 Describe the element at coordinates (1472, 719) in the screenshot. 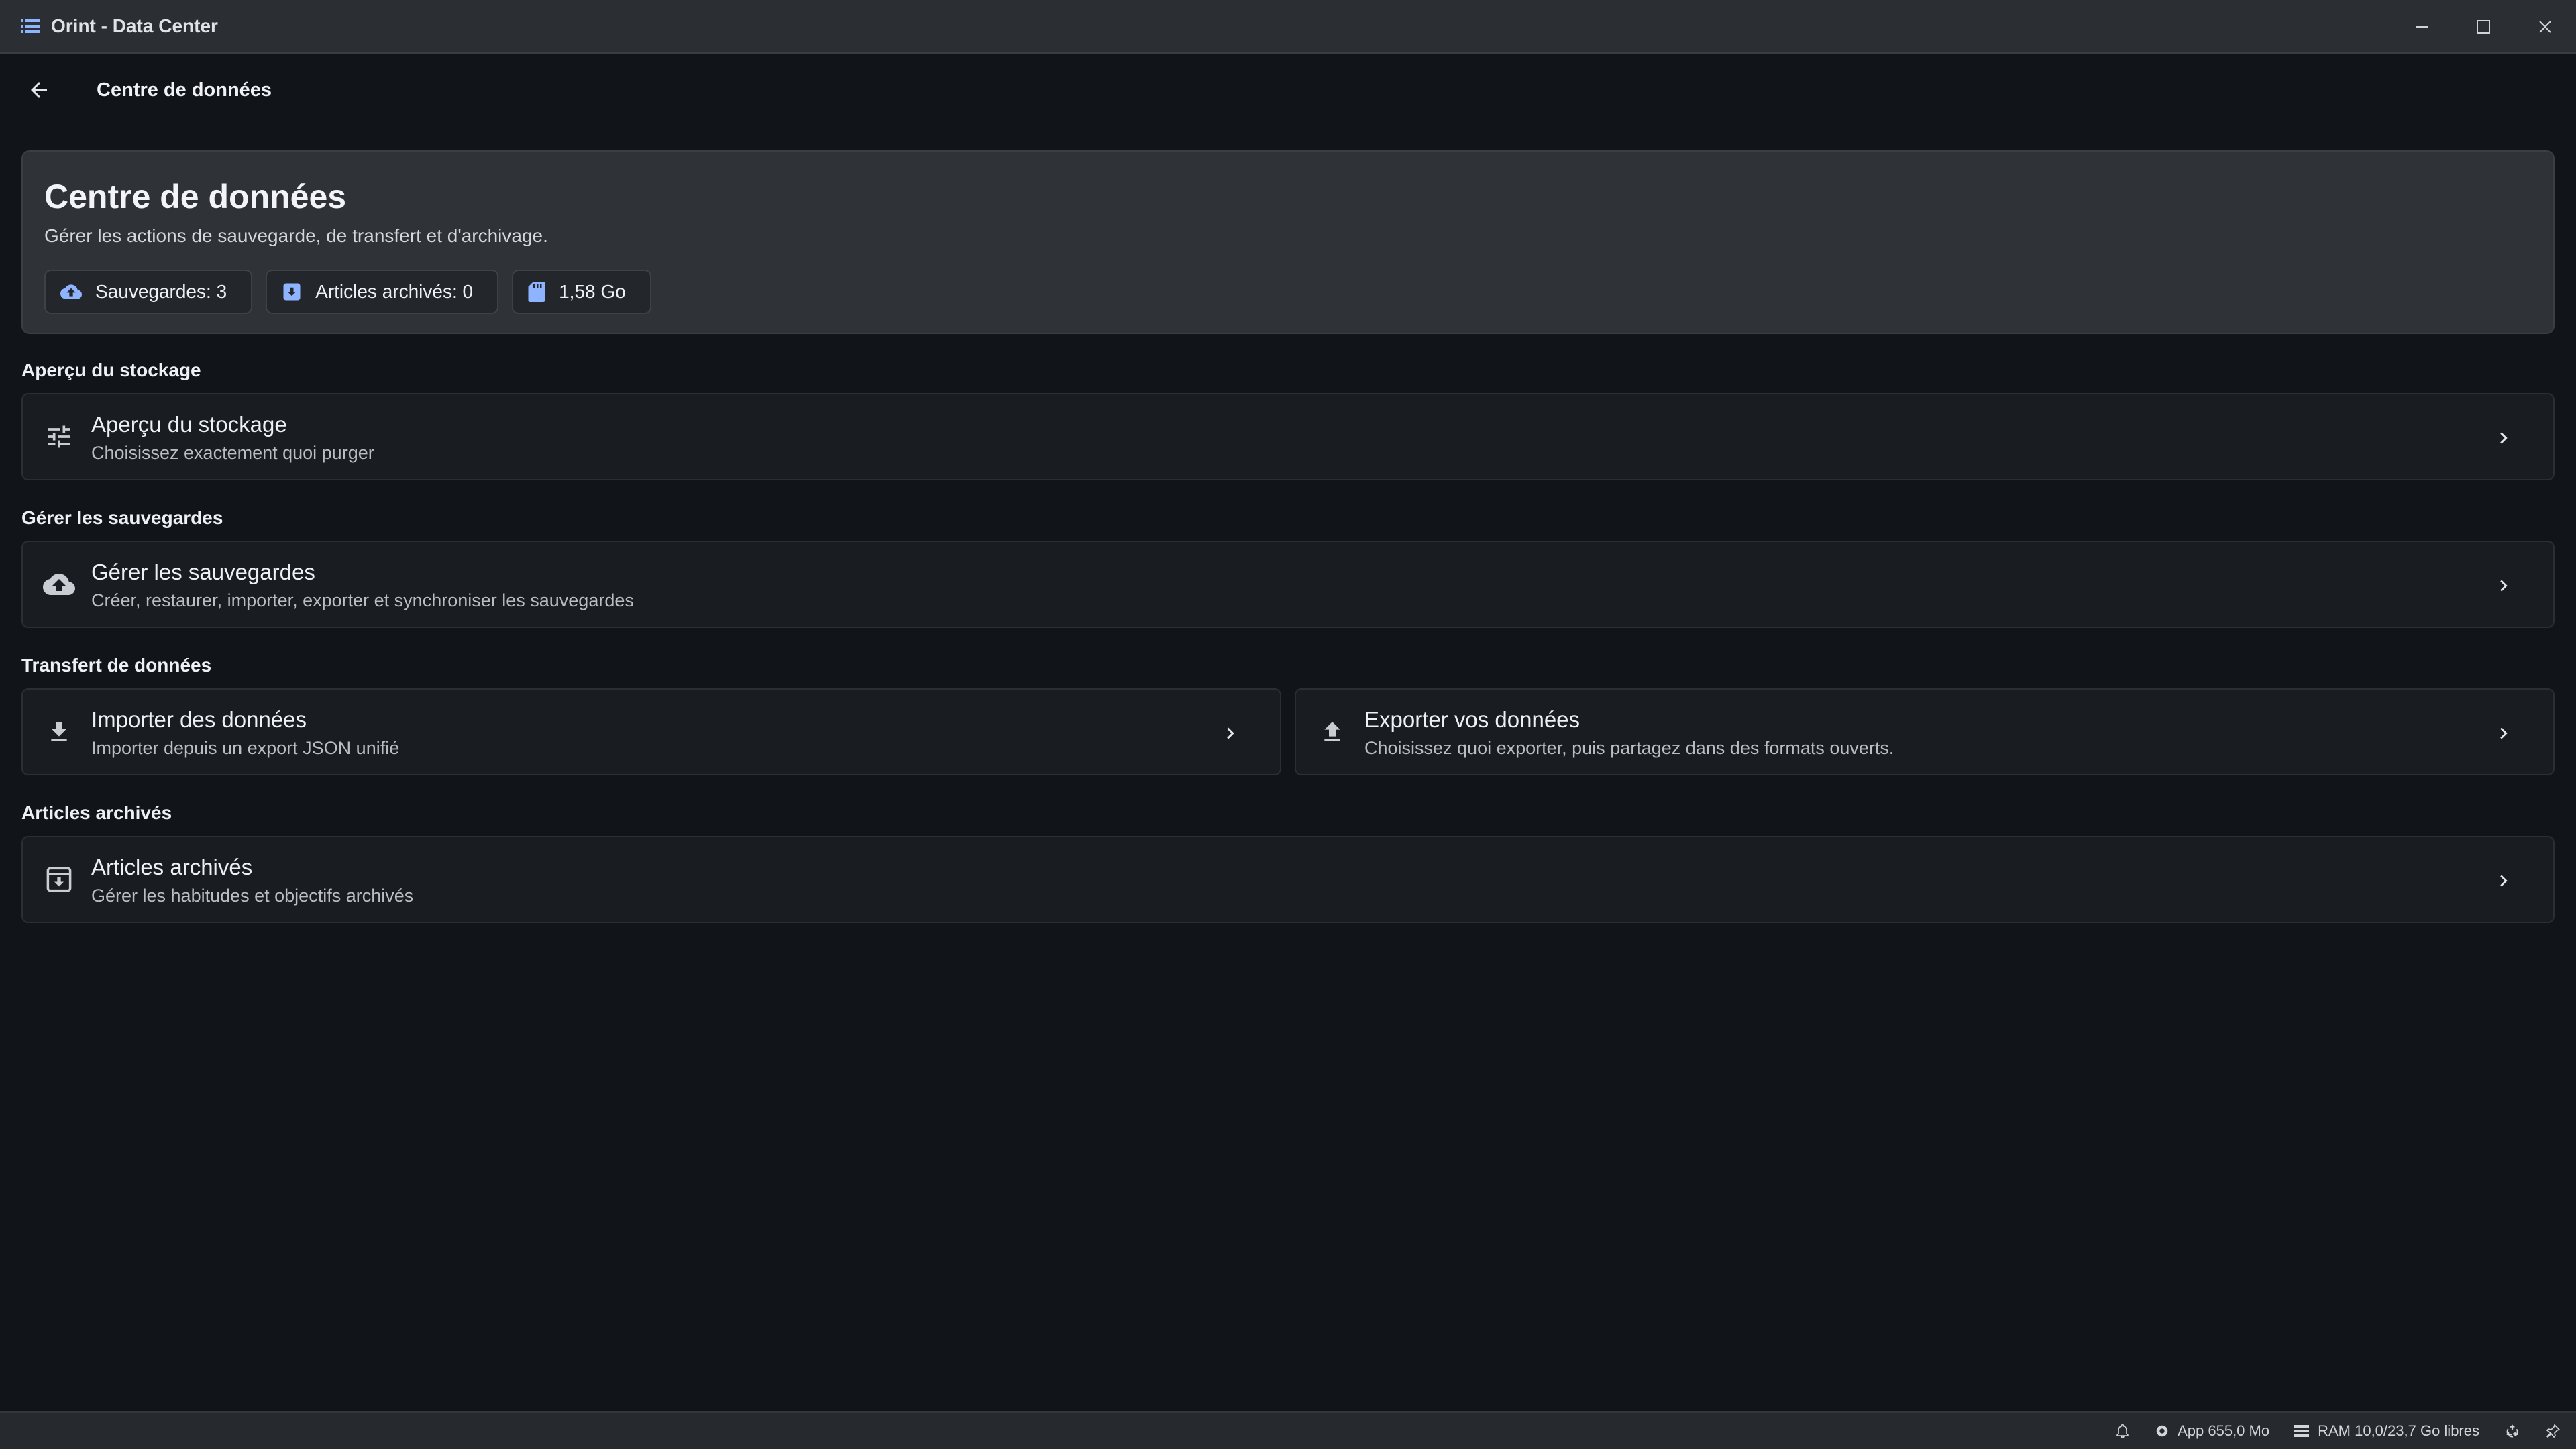

I see `card-title: Exporter vos données` at that location.